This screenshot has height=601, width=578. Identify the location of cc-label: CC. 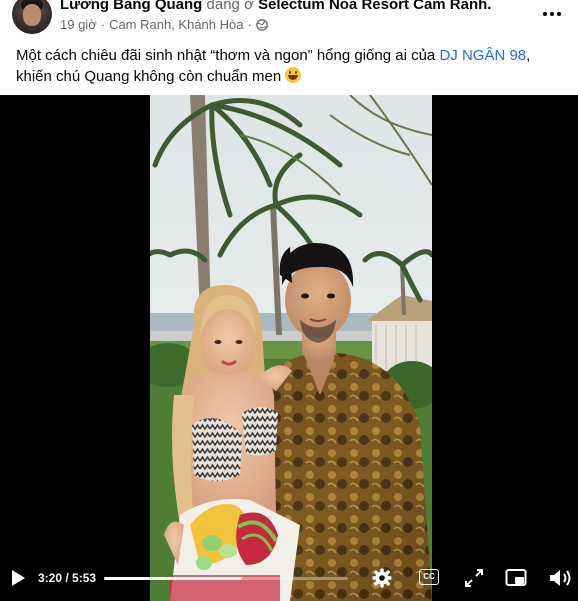
(429, 576).